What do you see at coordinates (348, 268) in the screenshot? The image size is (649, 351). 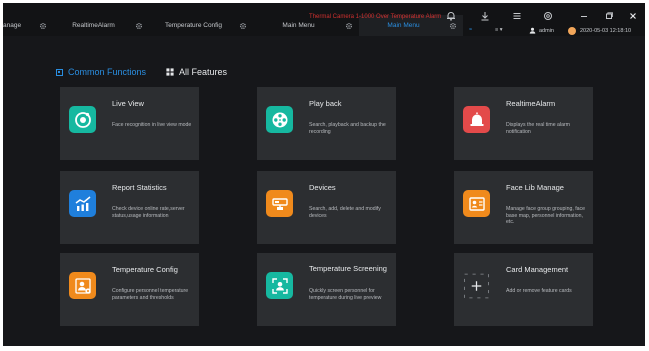 I see `card-title: Temperature Screening` at bounding box center [348, 268].